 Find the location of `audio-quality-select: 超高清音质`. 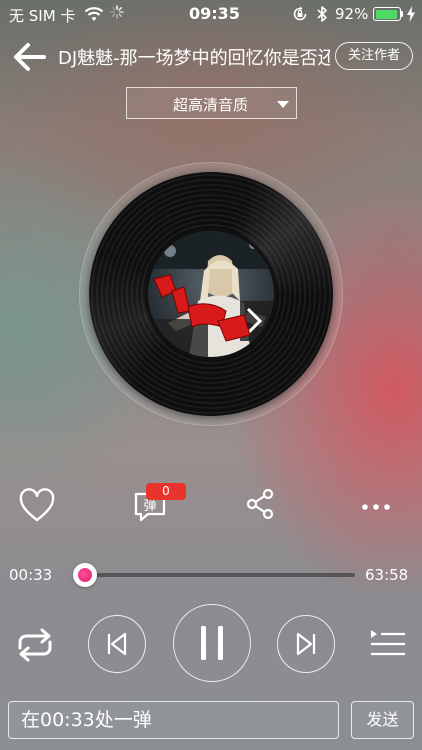

audio-quality-select: 超高清音质 is located at coordinates (211, 103).